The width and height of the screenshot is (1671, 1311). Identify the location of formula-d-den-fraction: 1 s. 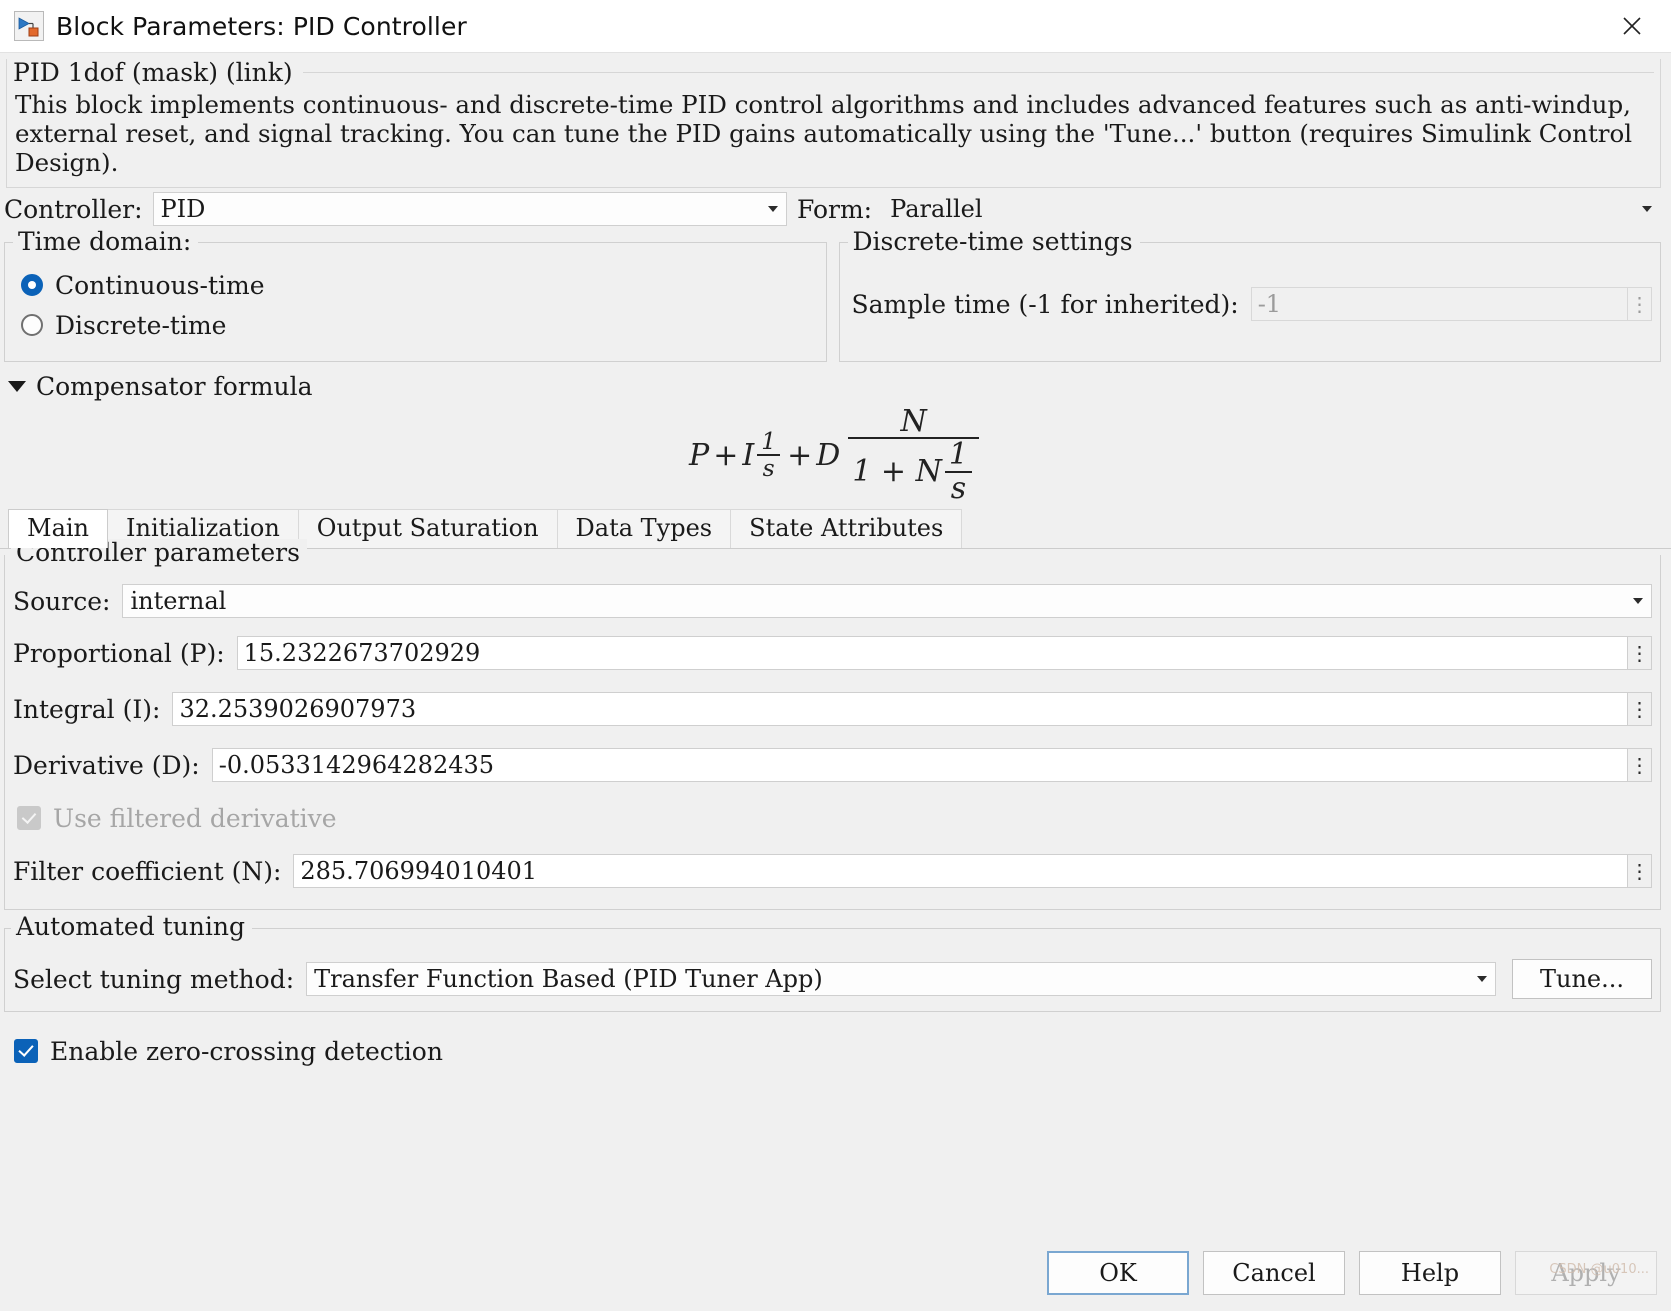
(958, 470).